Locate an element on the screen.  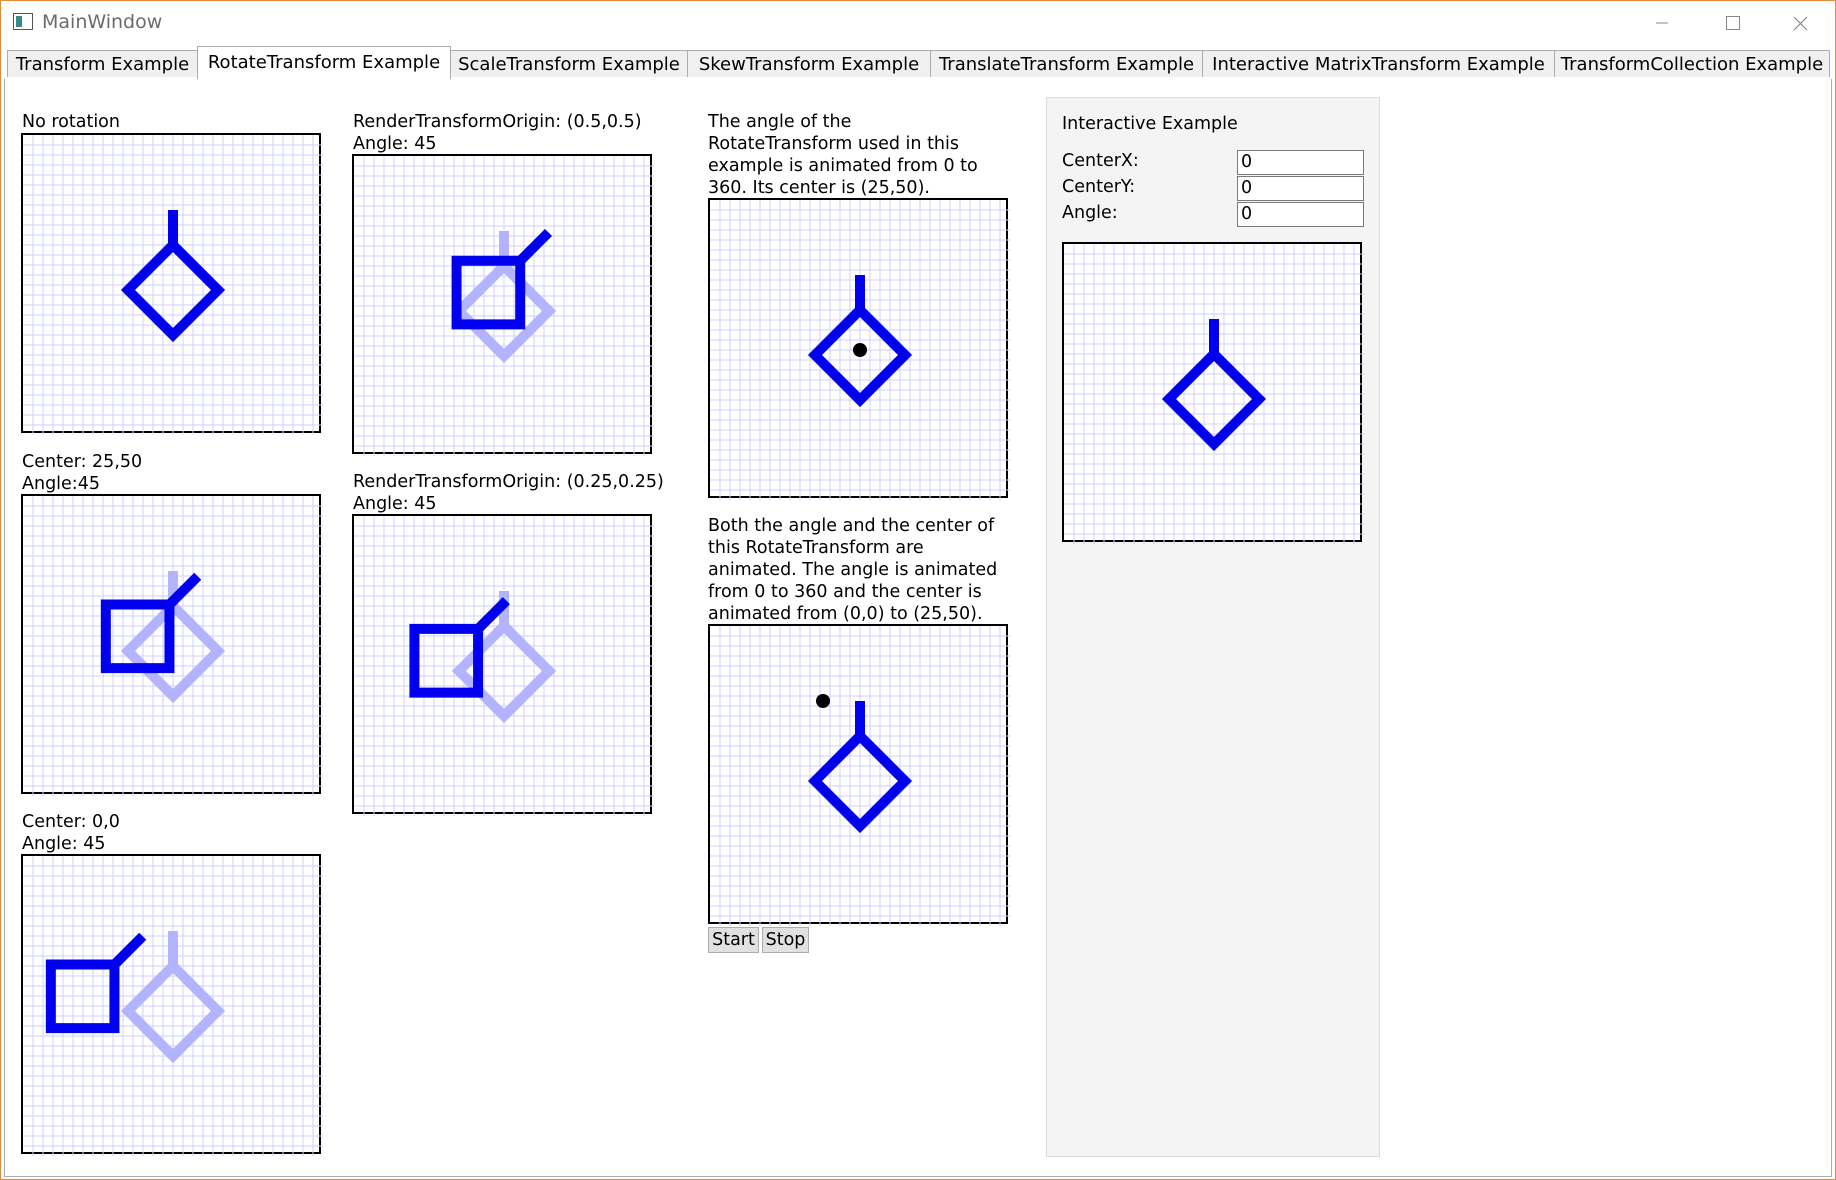
center-25-50-canvas is located at coordinates (172, 645).